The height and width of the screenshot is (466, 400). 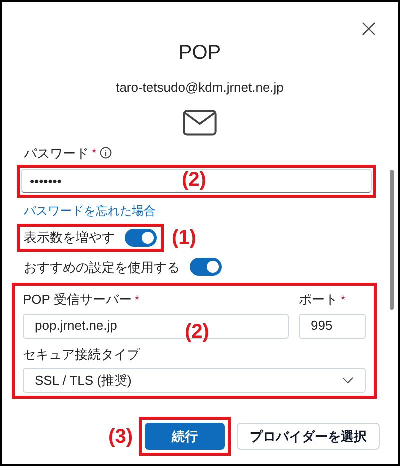 I want to click on toggle-label: 表示数を増やす, so click(x=69, y=237).